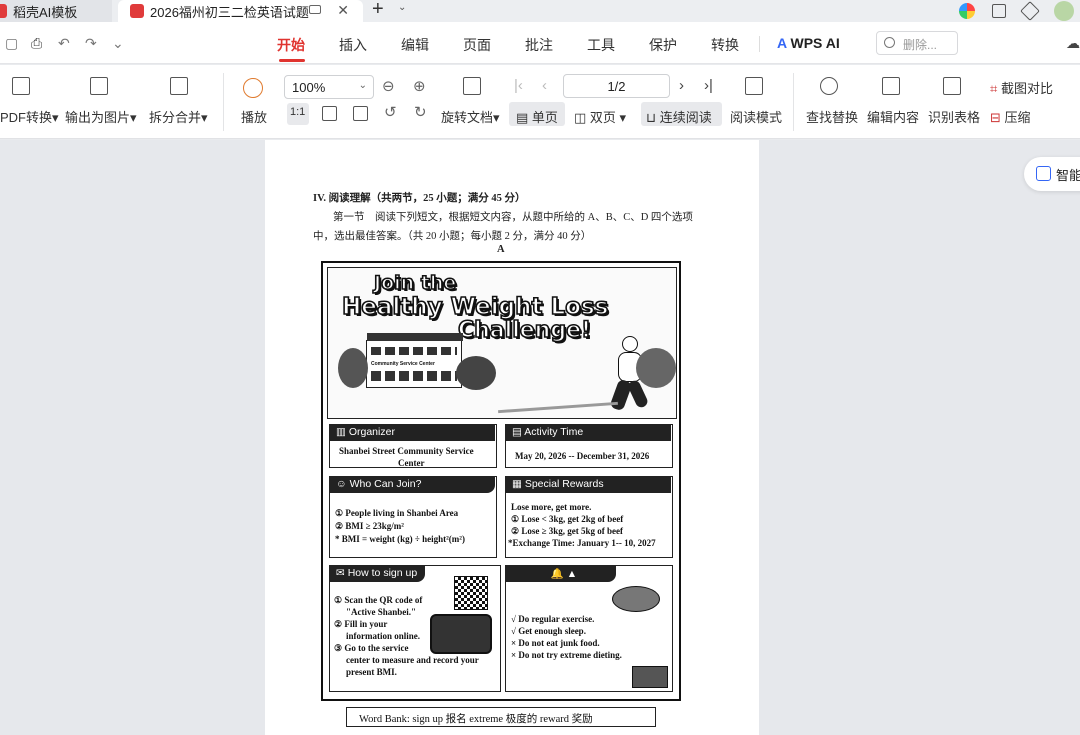 Image resolution: width=1080 pixels, height=735 pixels. What do you see at coordinates (179, 86) in the screenshot?
I see `split-merge-icon` at bounding box center [179, 86].